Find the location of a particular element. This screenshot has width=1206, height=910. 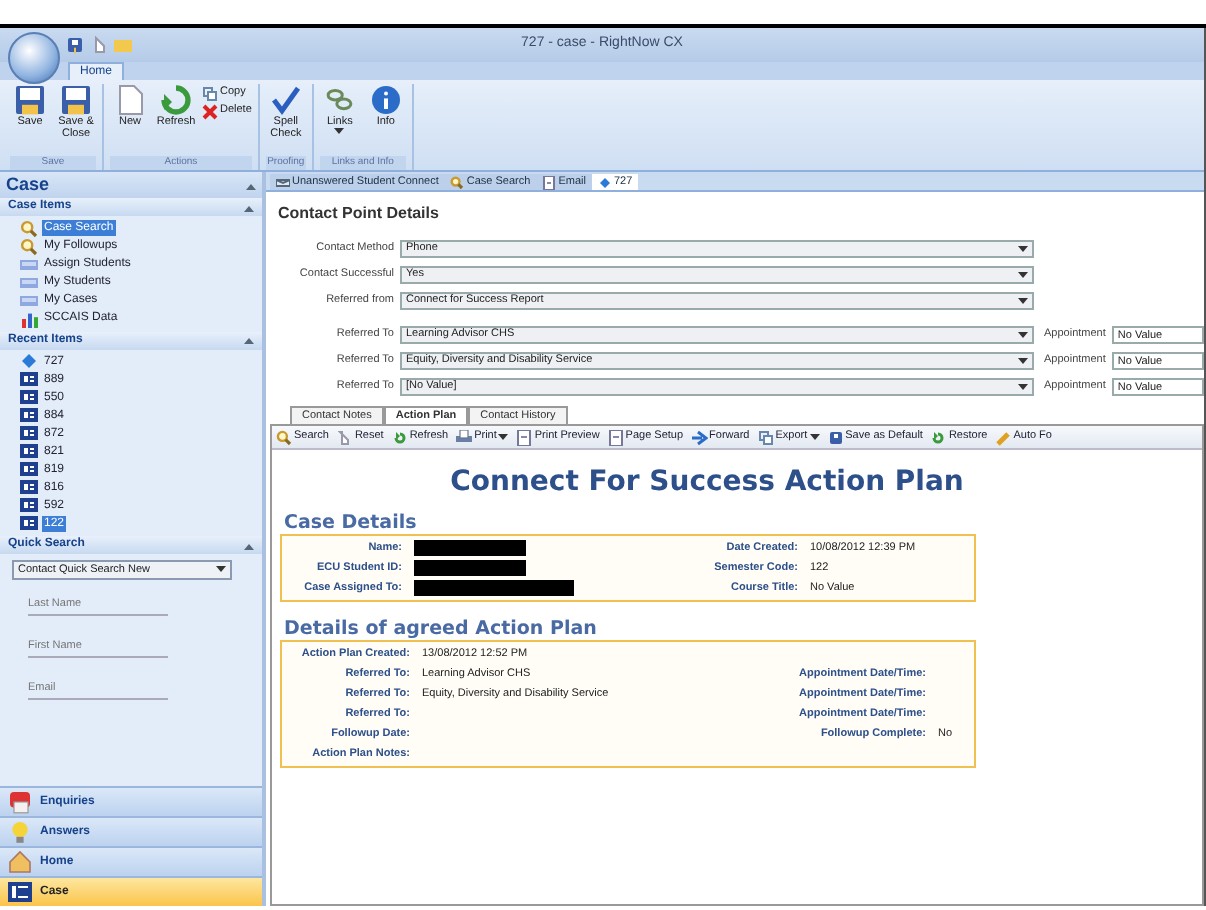

bar-chart-icon is located at coordinates (29, 318).